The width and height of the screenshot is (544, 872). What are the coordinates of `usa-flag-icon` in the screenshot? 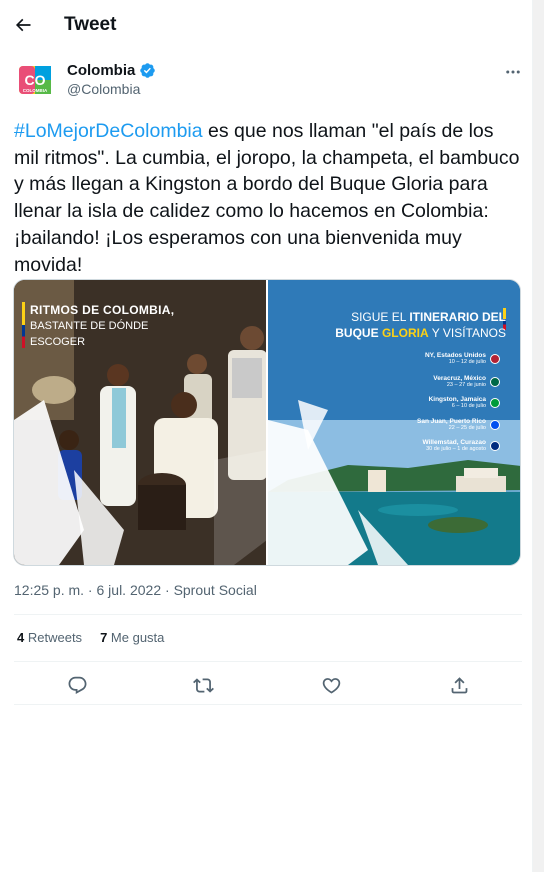 It's located at (495, 359).